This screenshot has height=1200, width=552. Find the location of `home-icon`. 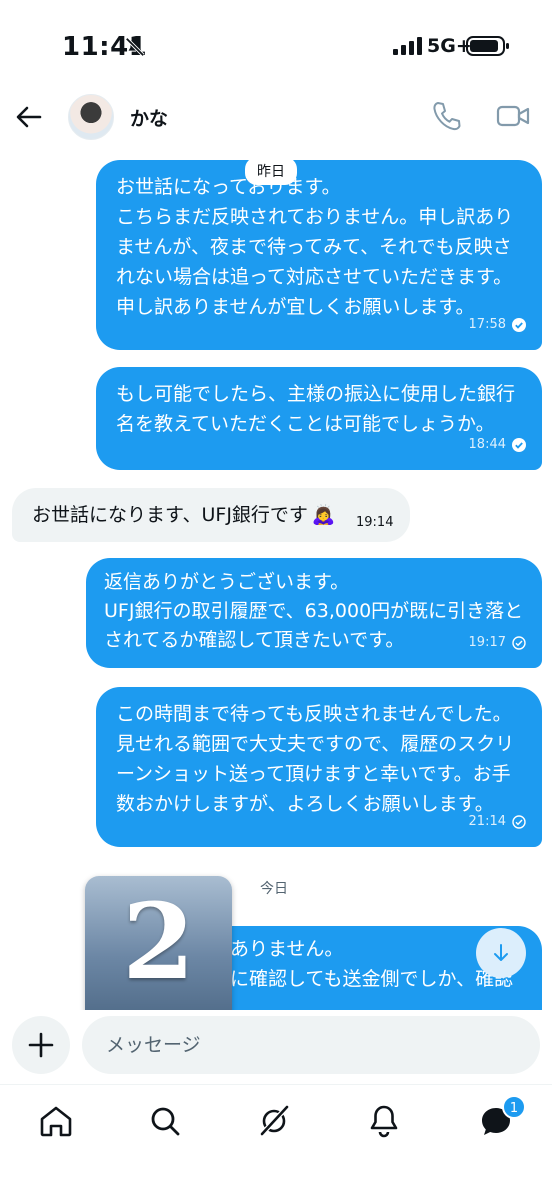

home-icon is located at coordinates (56, 1121).